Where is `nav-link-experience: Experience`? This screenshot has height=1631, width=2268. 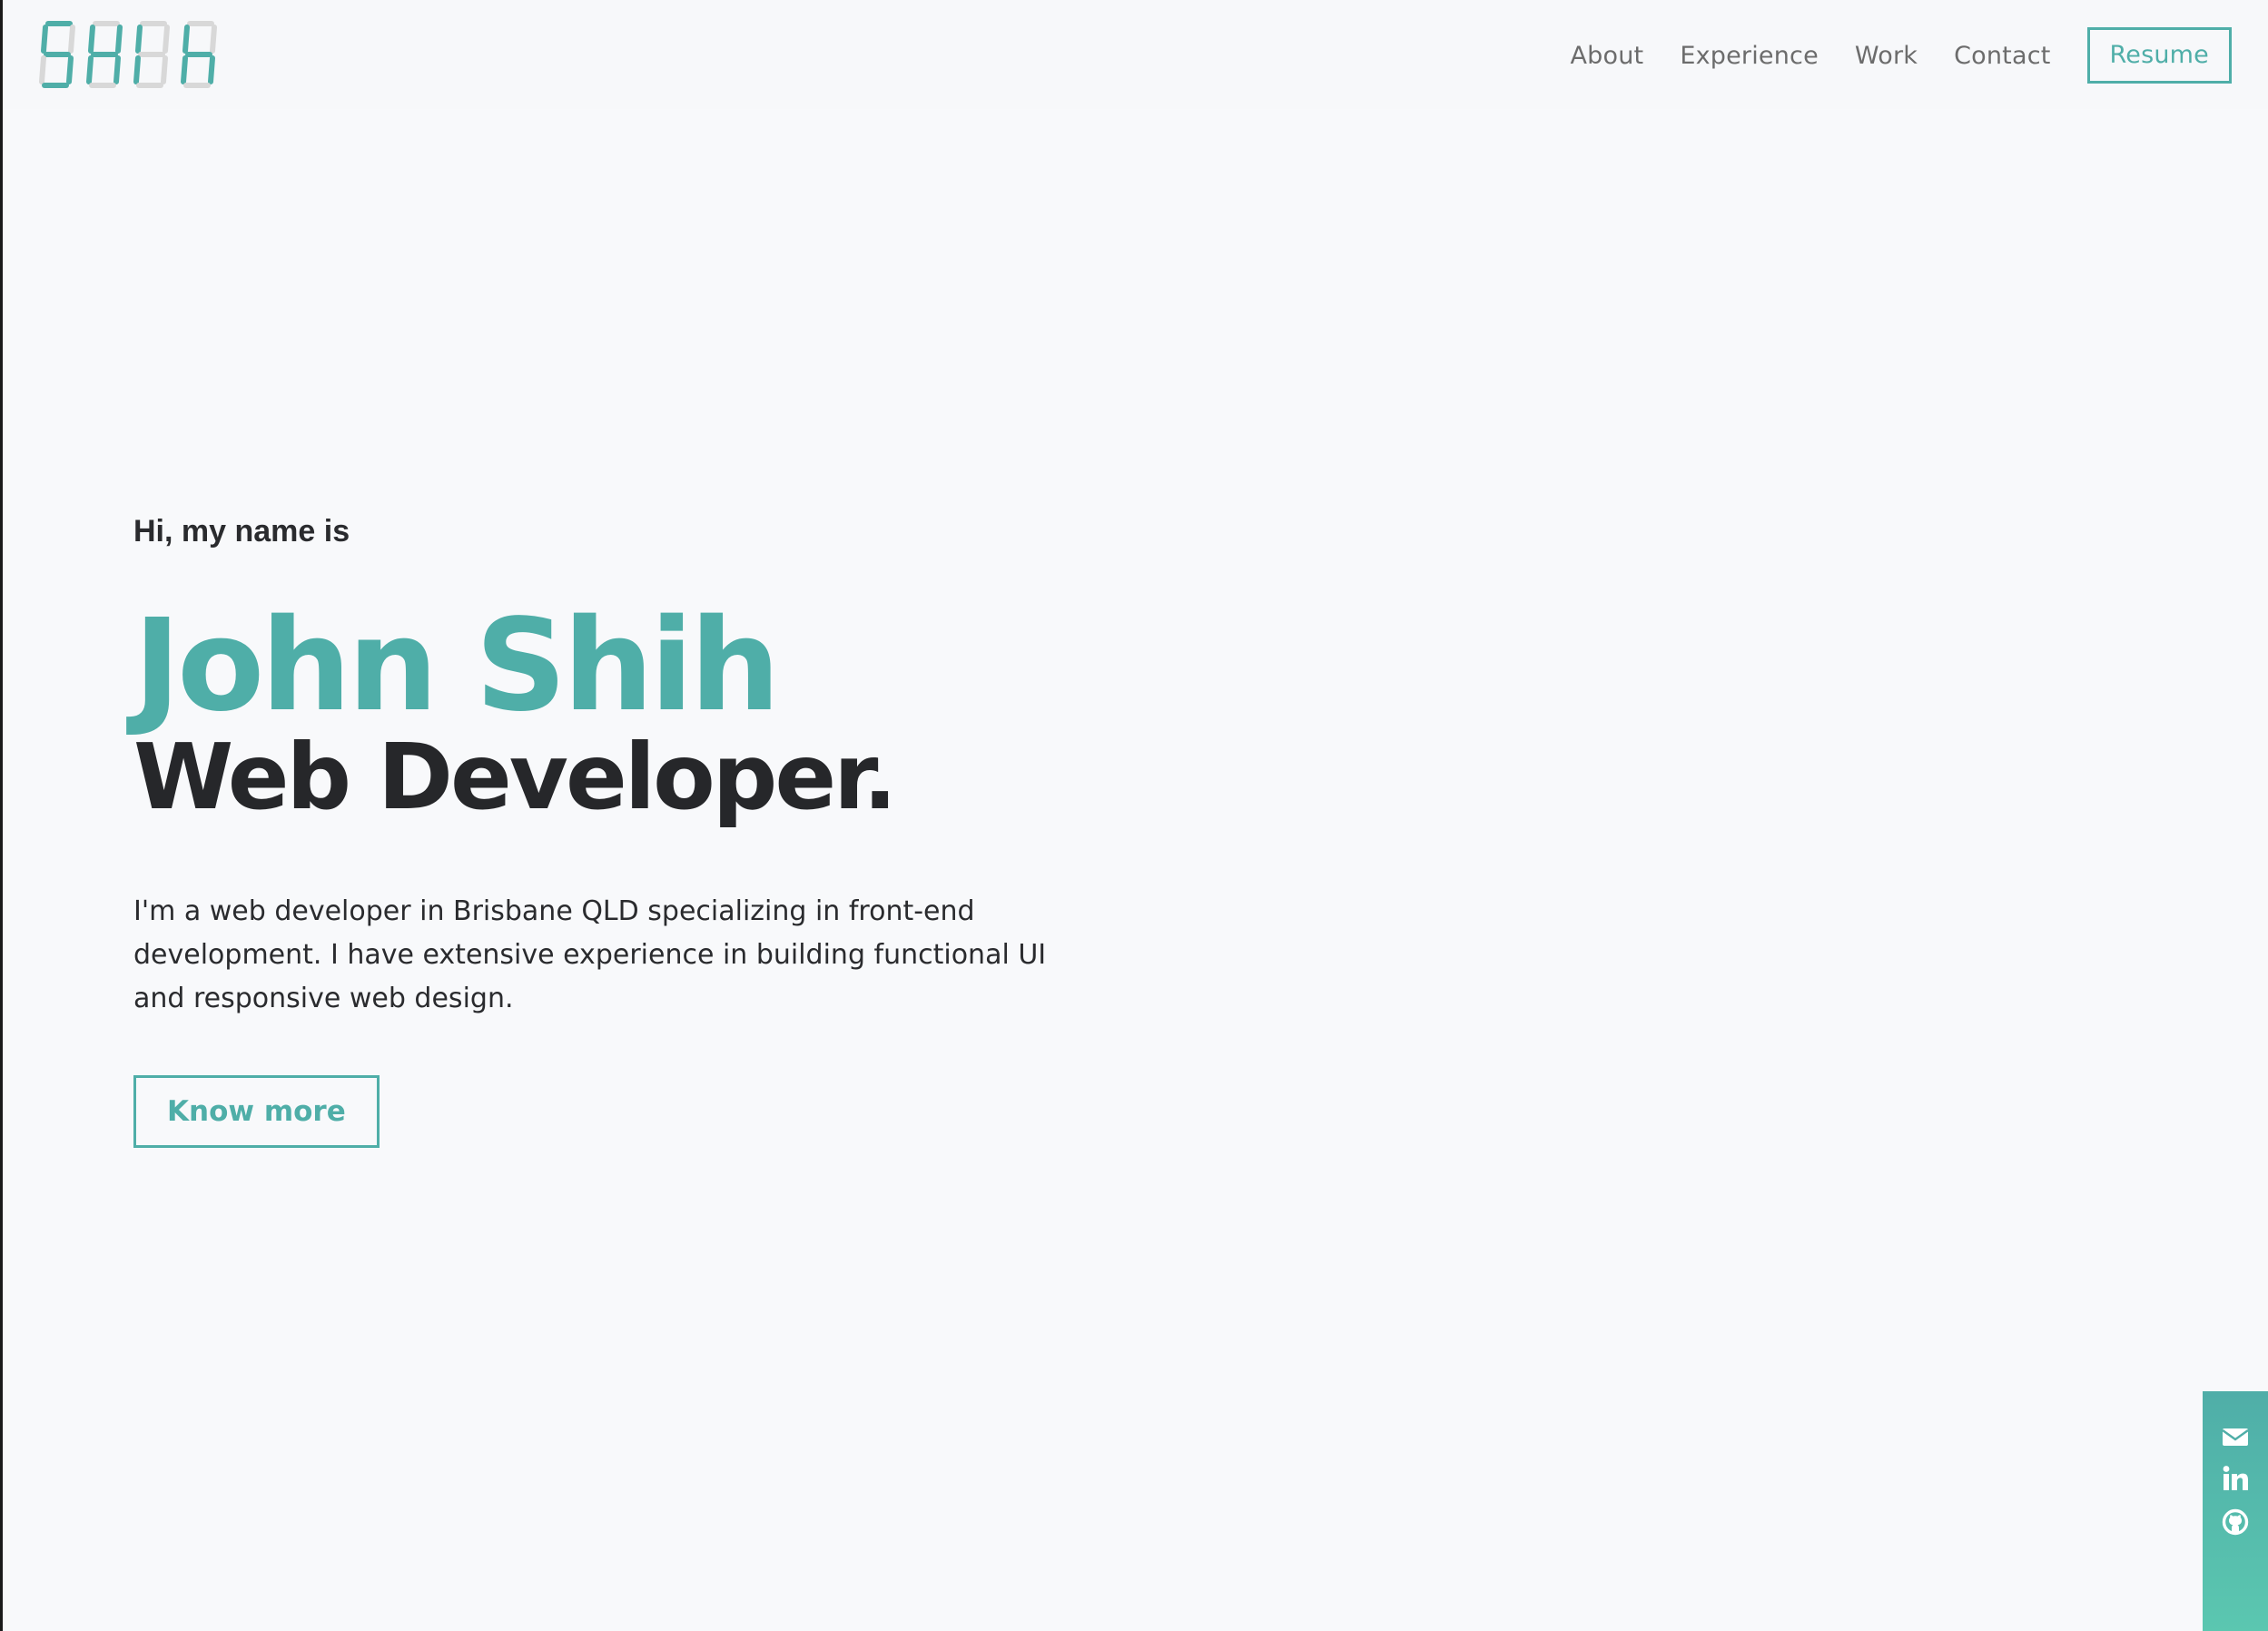 nav-link-experience: Experience is located at coordinates (1749, 56).